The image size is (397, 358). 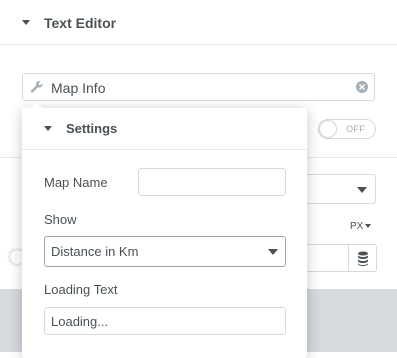 I want to click on loading-text-label: Loading Text, so click(x=81, y=289).